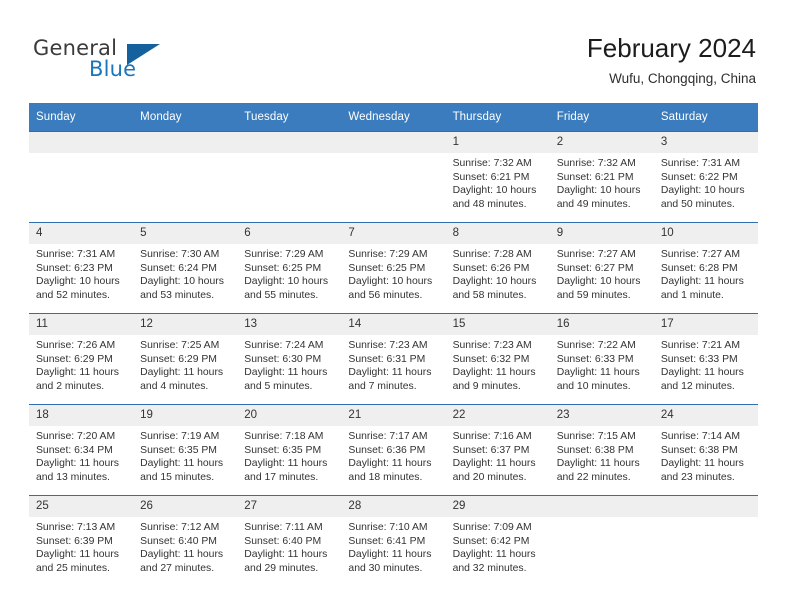 This screenshot has width=792, height=612. What do you see at coordinates (76, 436) in the screenshot?
I see `sunrise-text: Sunrise: 7:20 AM` at bounding box center [76, 436].